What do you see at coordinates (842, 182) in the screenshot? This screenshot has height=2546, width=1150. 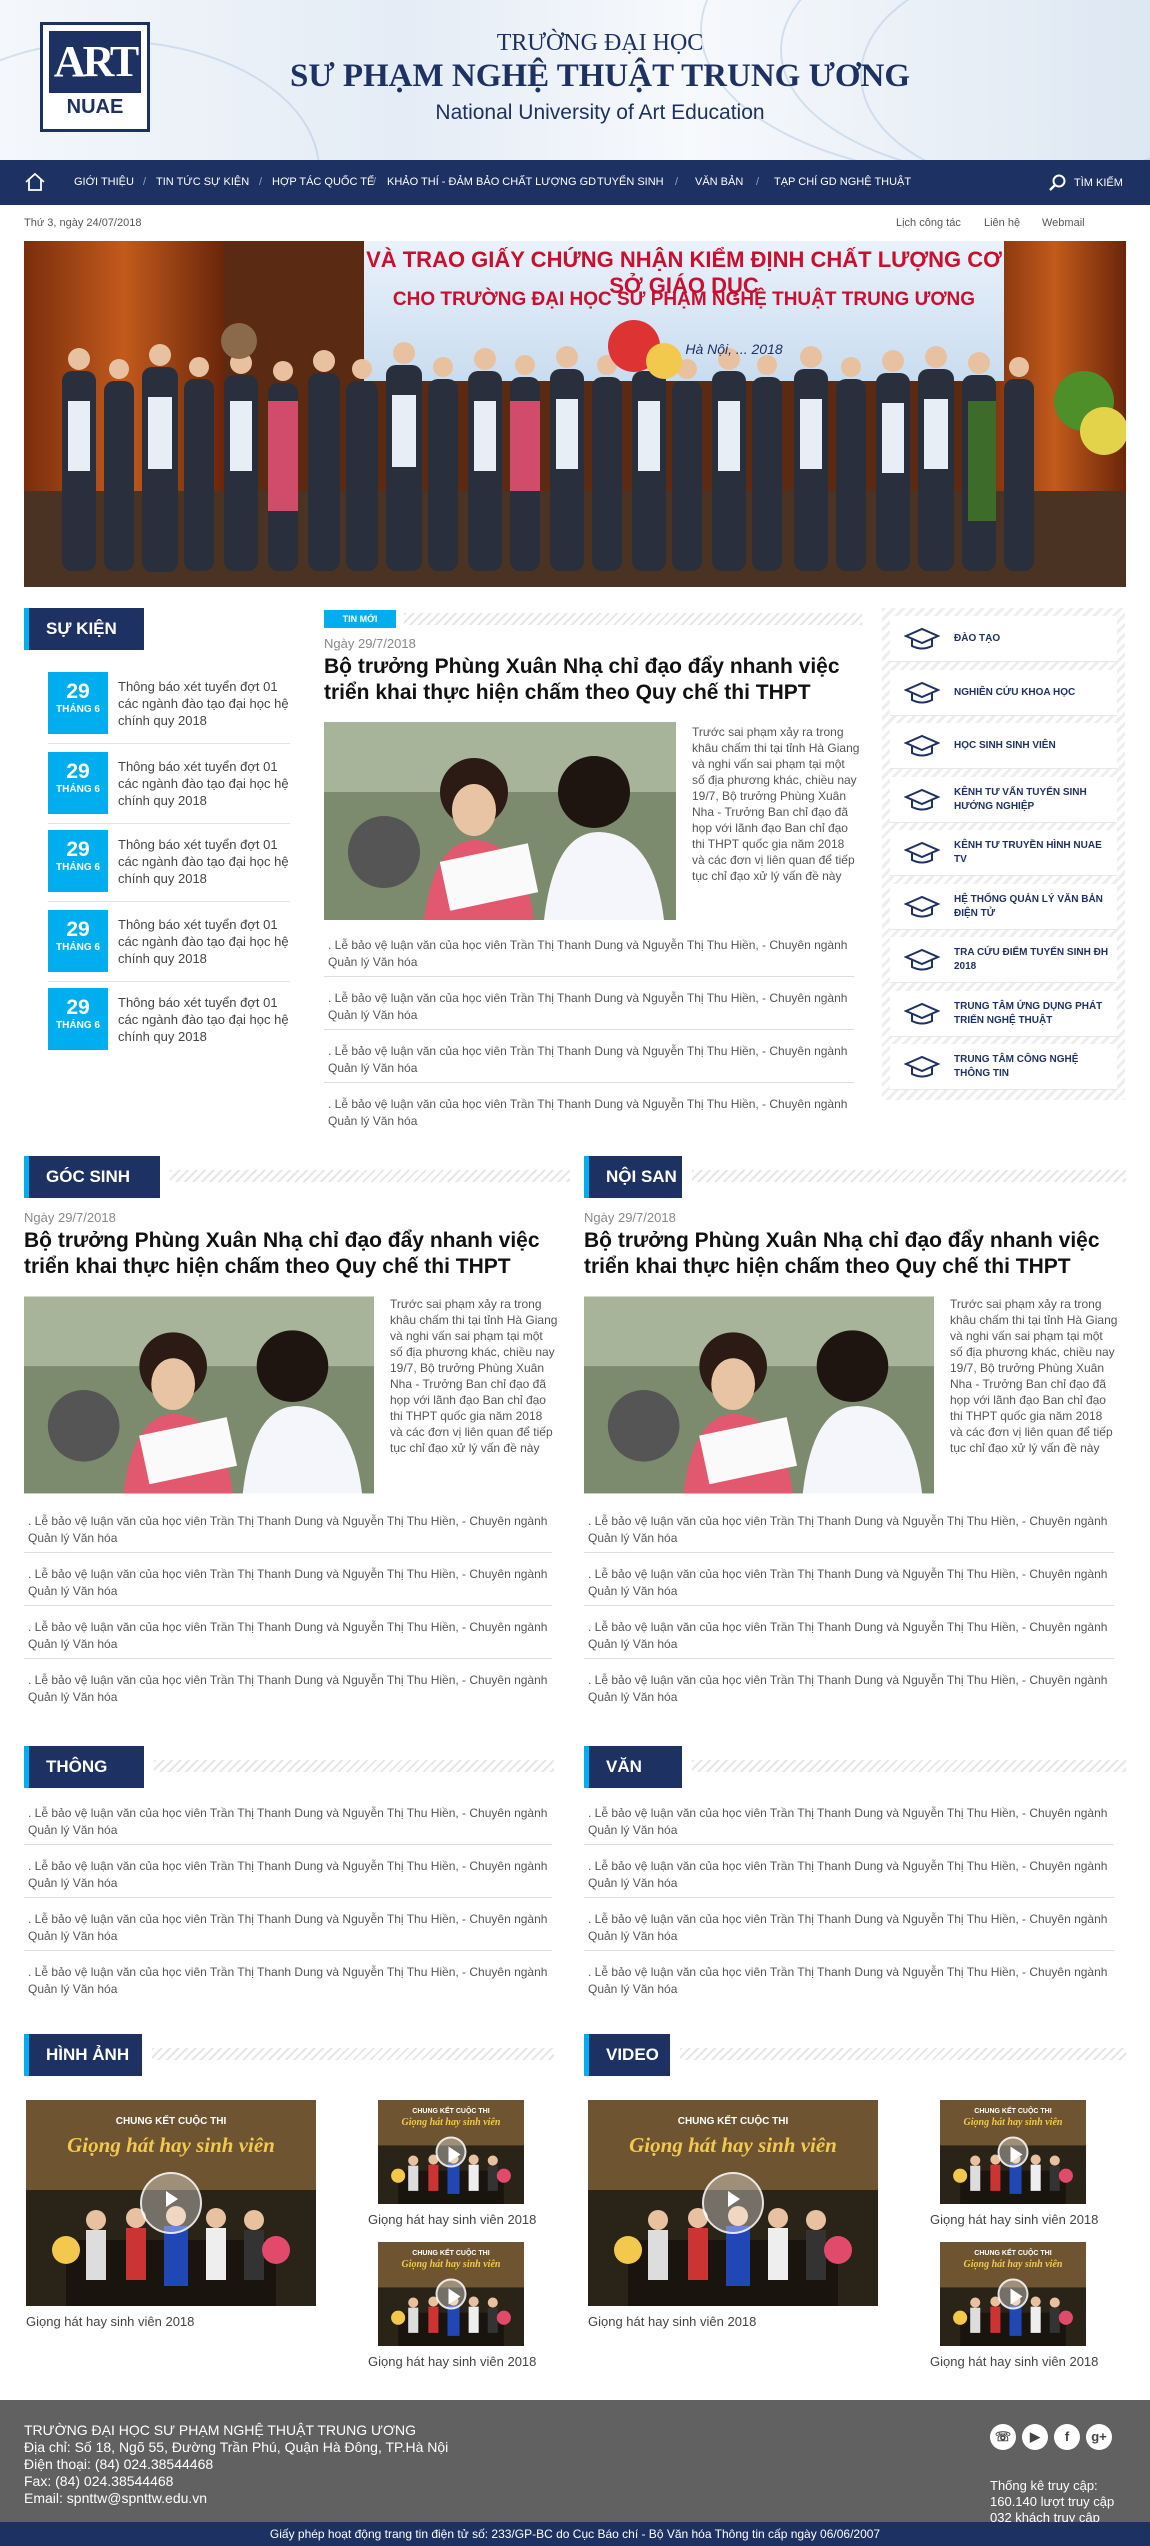 I see `nav-item-tap-chi: TẠP CHÍ GD NGHỆ THUẬT` at bounding box center [842, 182].